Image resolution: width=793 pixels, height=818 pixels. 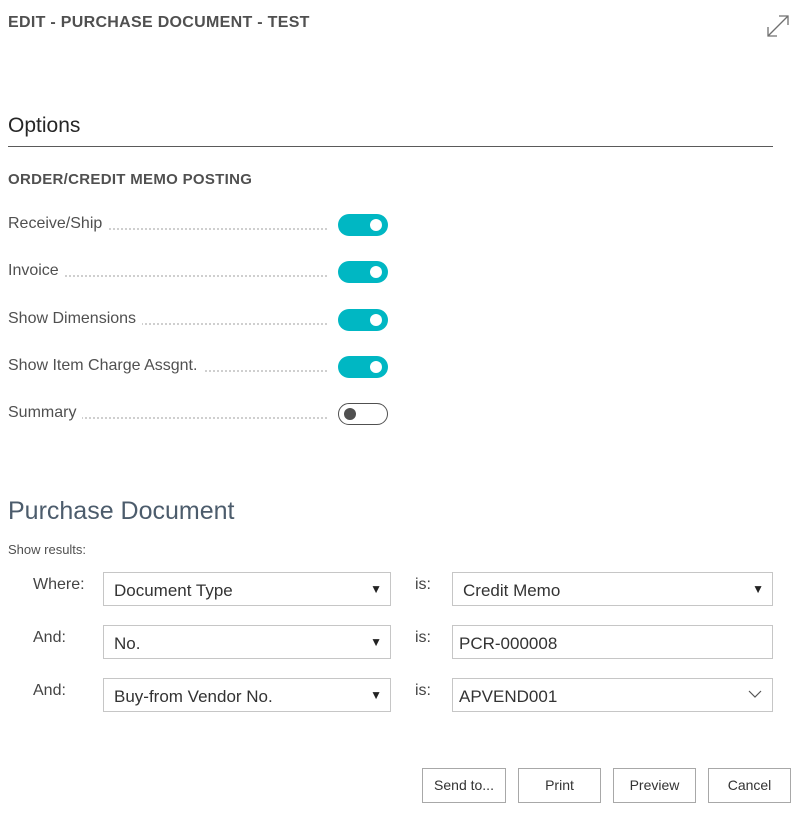 What do you see at coordinates (778, 26) in the screenshot?
I see `expand-icon` at bounding box center [778, 26].